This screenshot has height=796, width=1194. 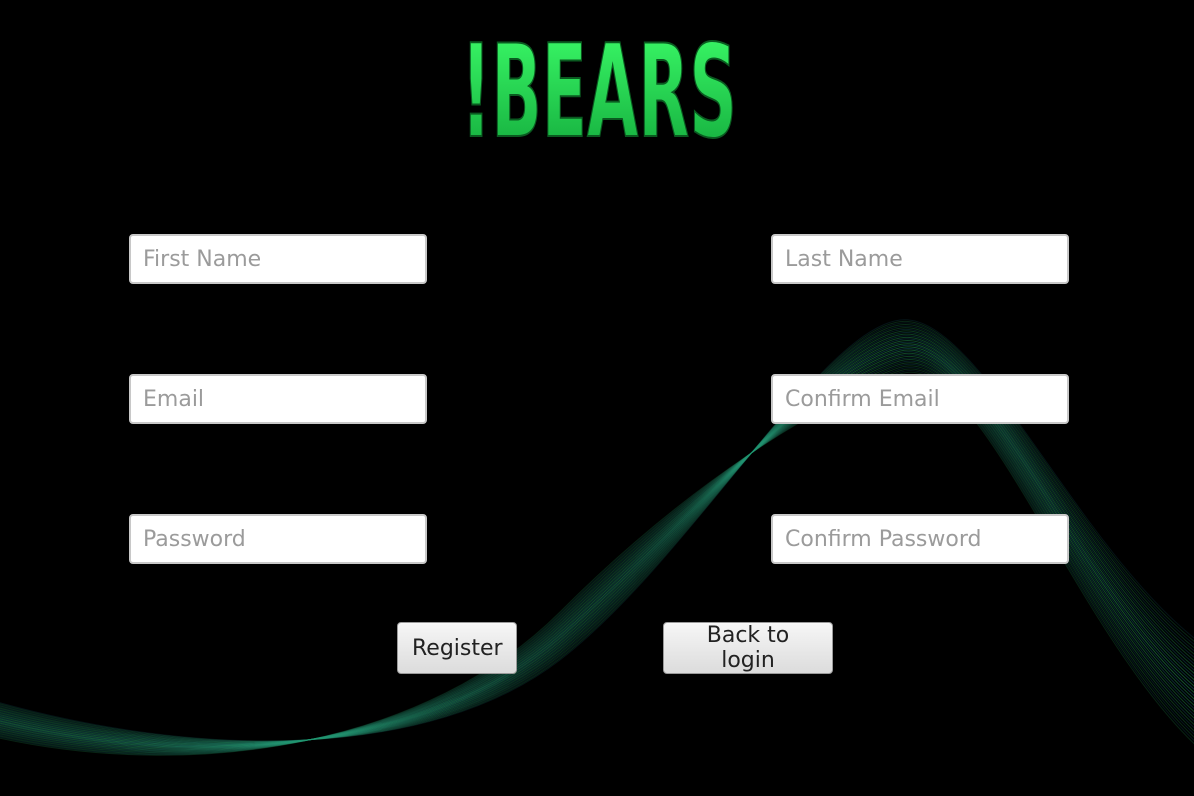 I want to click on bears-logo: !BEARS, so click(x=599, y=86).